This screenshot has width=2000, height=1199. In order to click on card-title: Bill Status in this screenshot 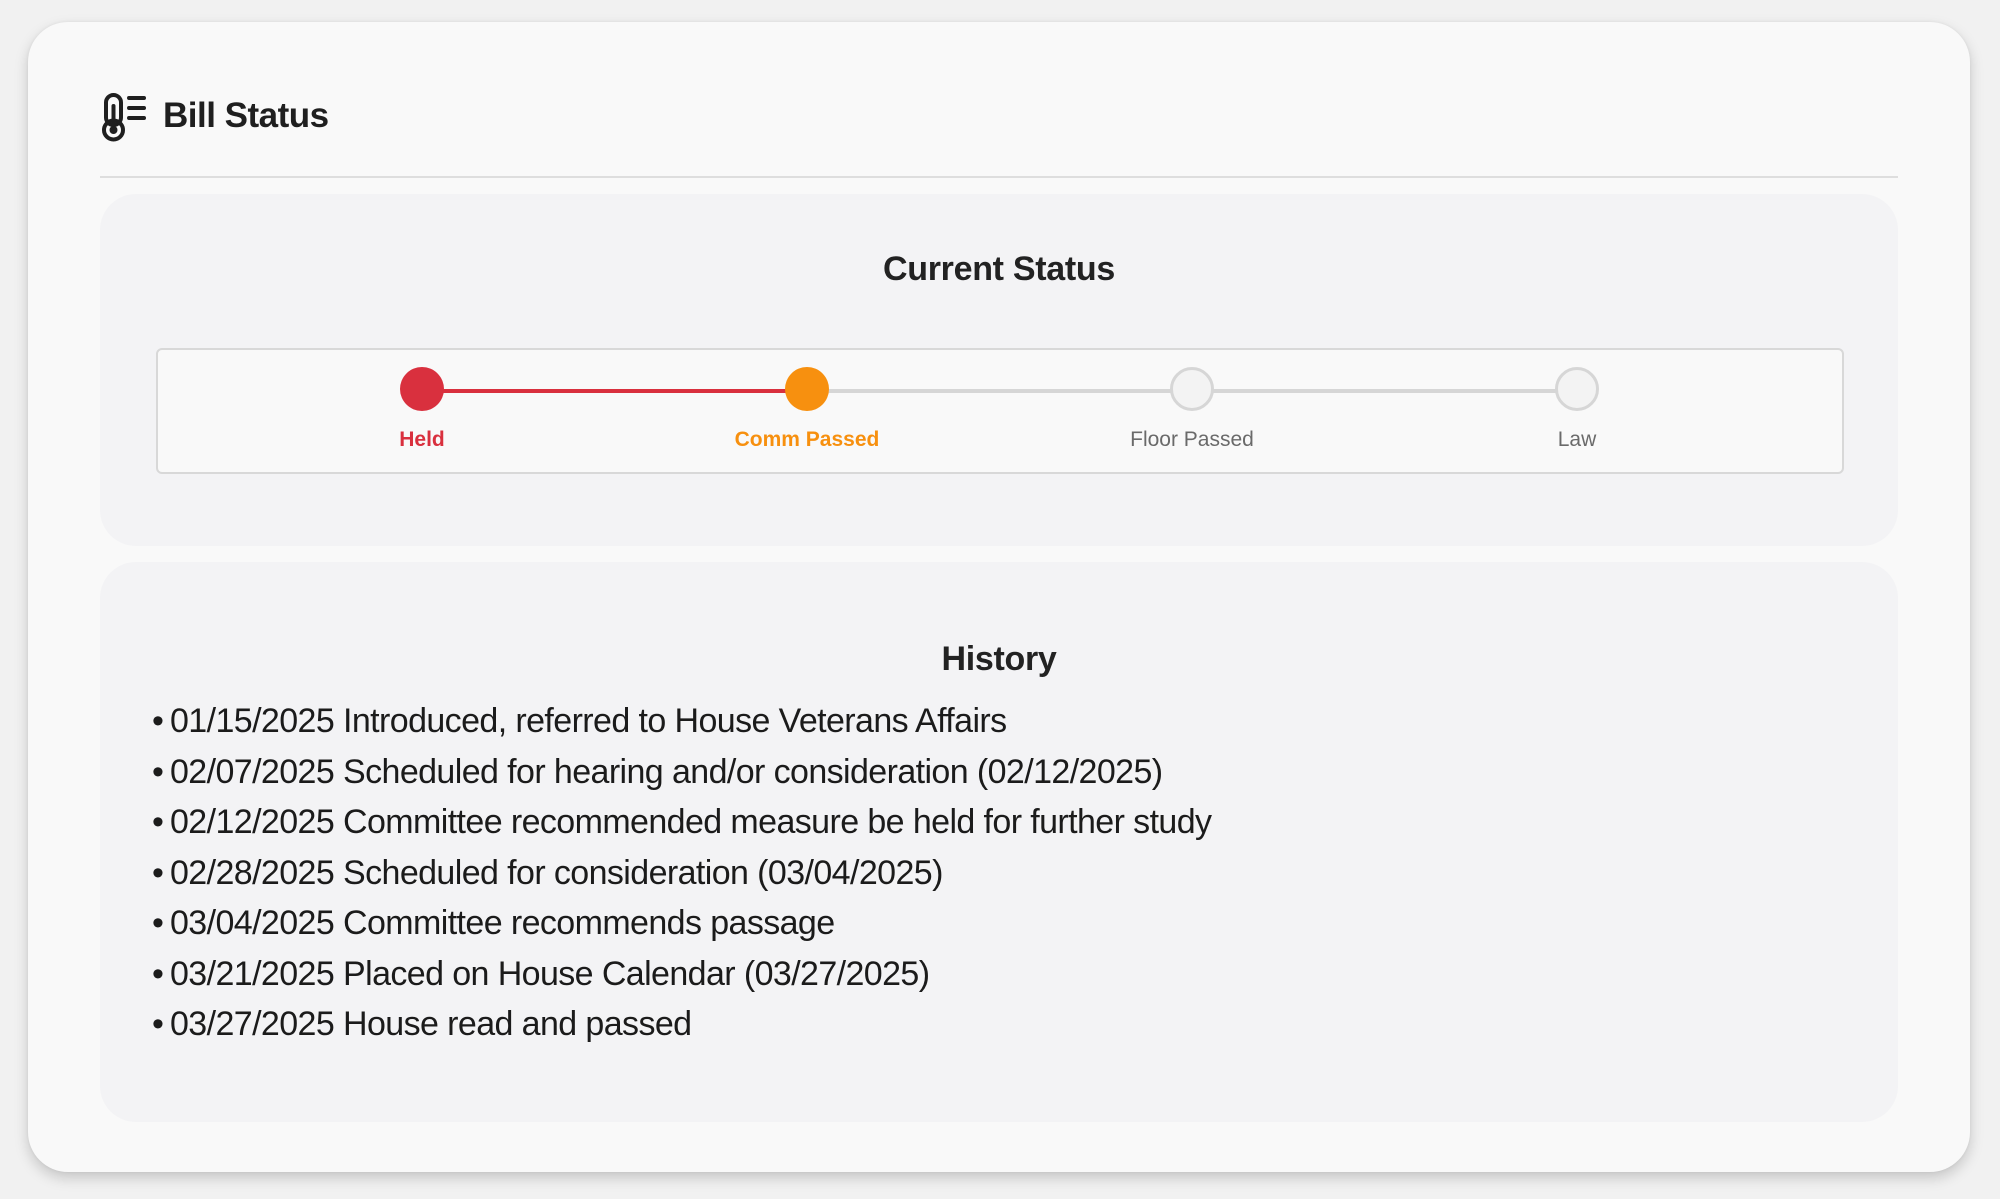, I will do `click(246, 115)`.